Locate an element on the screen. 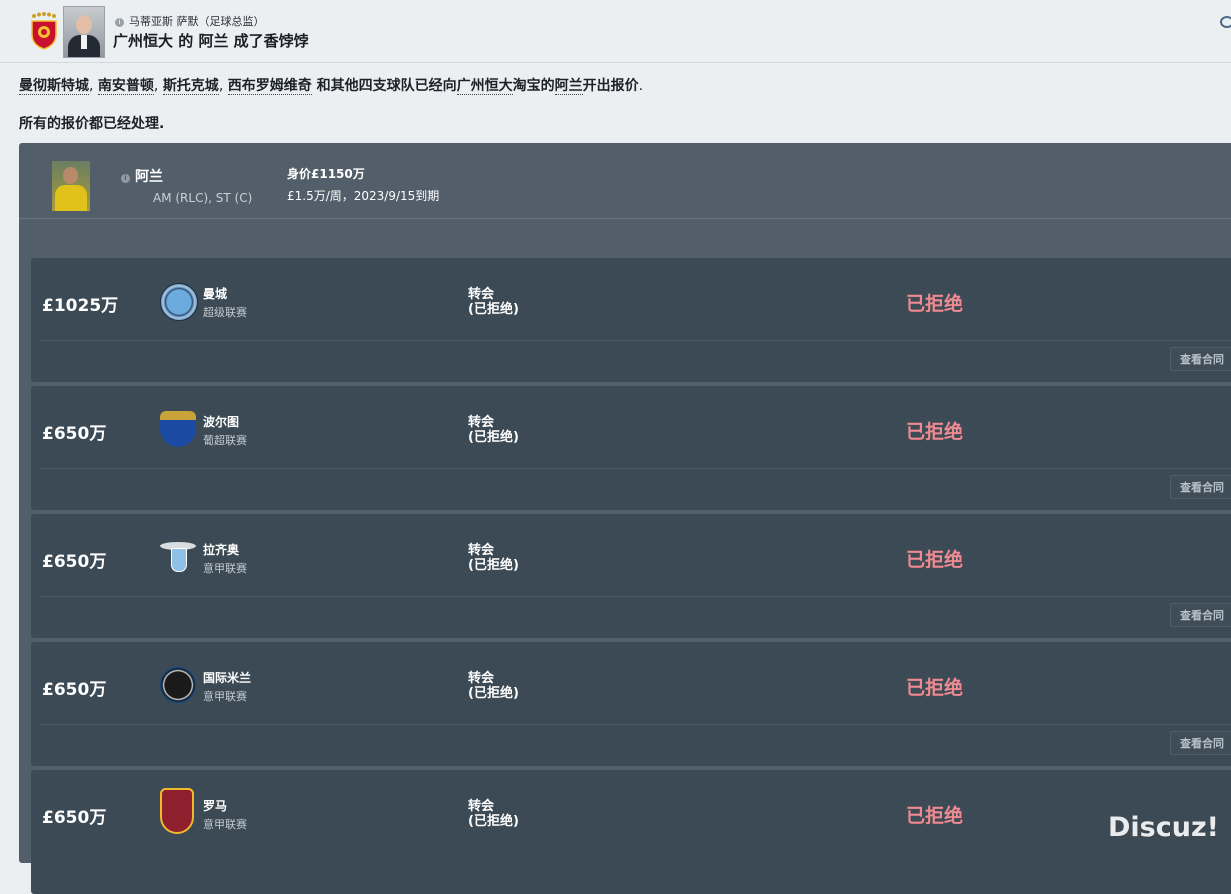 The height and width of the screenshot is (894, 1231). roma-crest-icon is located at coordinates (177, 811).